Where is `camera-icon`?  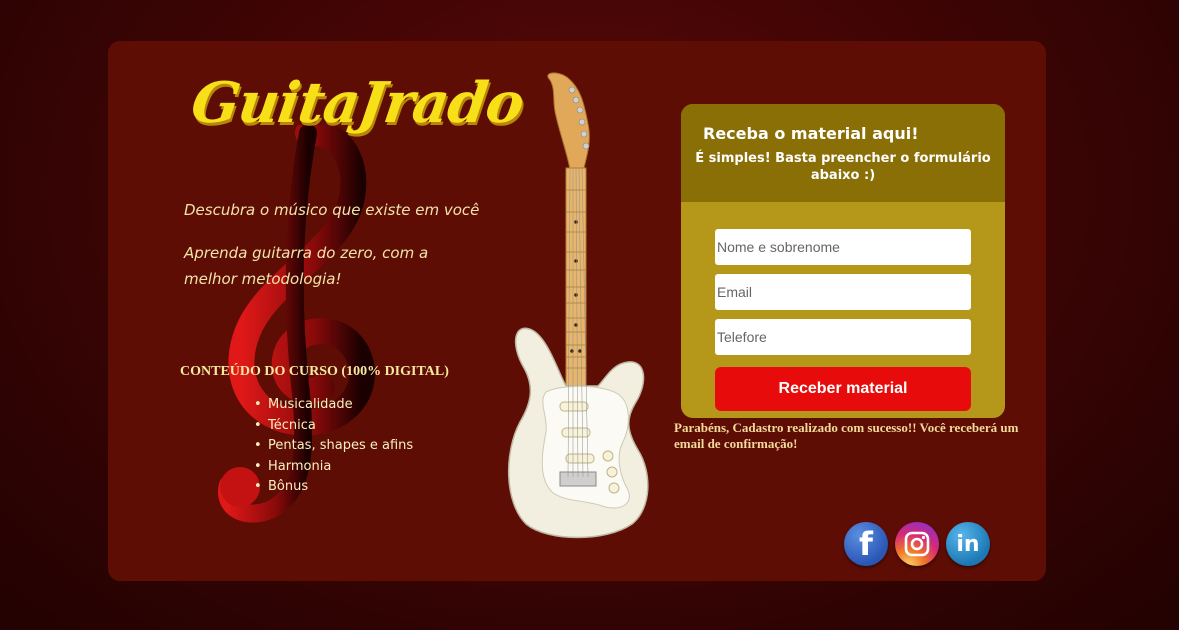 camera-icon is located at coordinates (917, 544).